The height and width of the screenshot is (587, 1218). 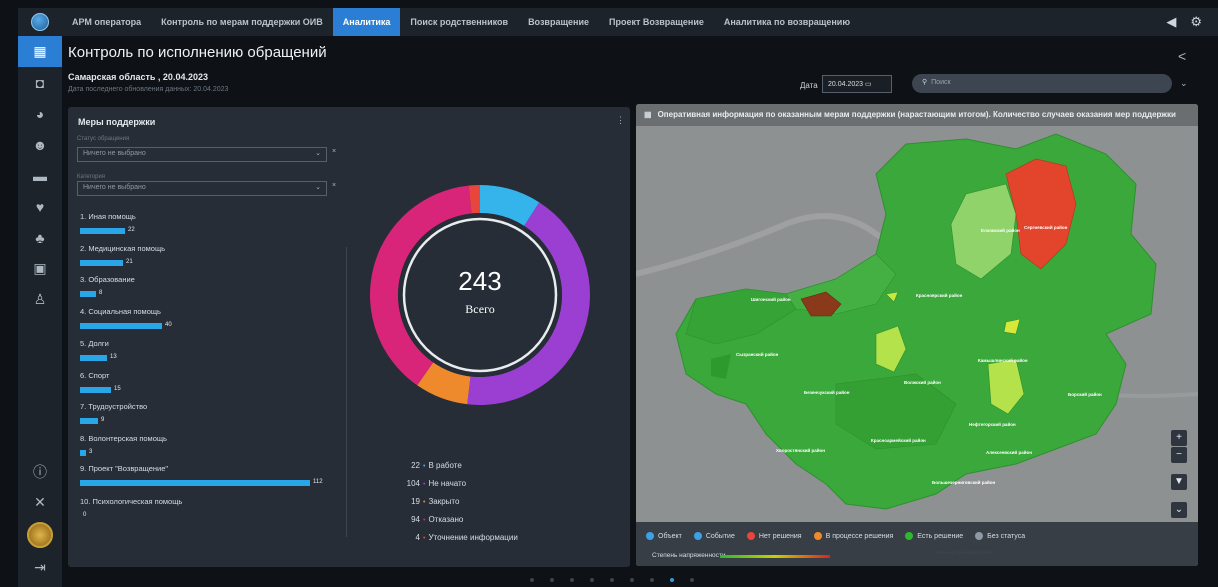 I want to click on app-logo, so click(x=40, y=22).